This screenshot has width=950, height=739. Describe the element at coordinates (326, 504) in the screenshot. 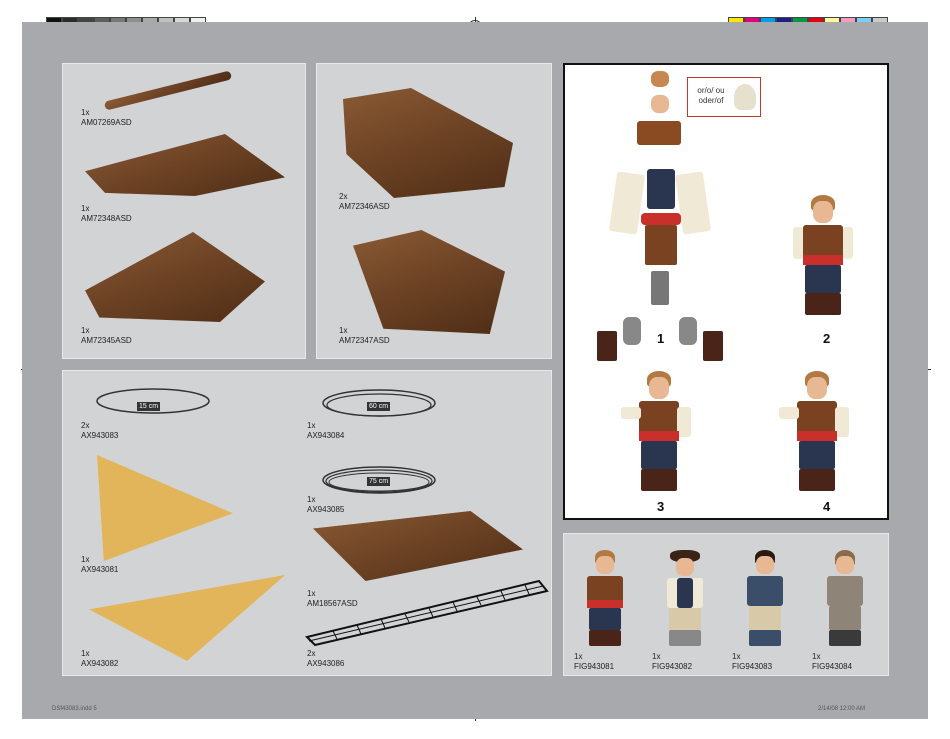

I see `part-label: 1x AX943085` at that location.